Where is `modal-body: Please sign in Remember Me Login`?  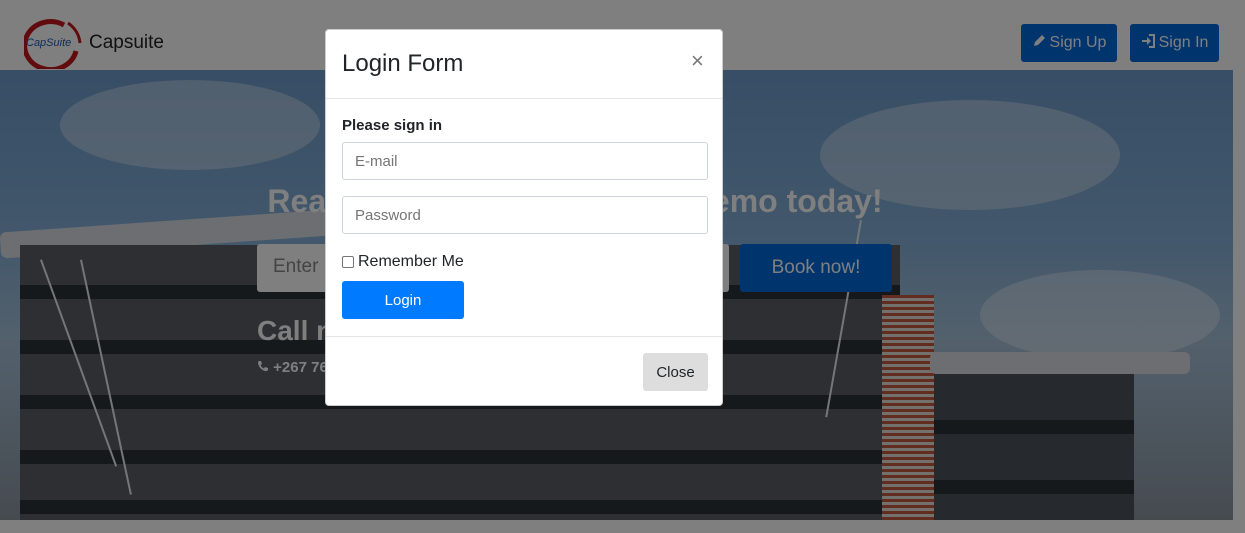
modal-body: Please sign in Remember Me Login is located at coordinates (524, 217).